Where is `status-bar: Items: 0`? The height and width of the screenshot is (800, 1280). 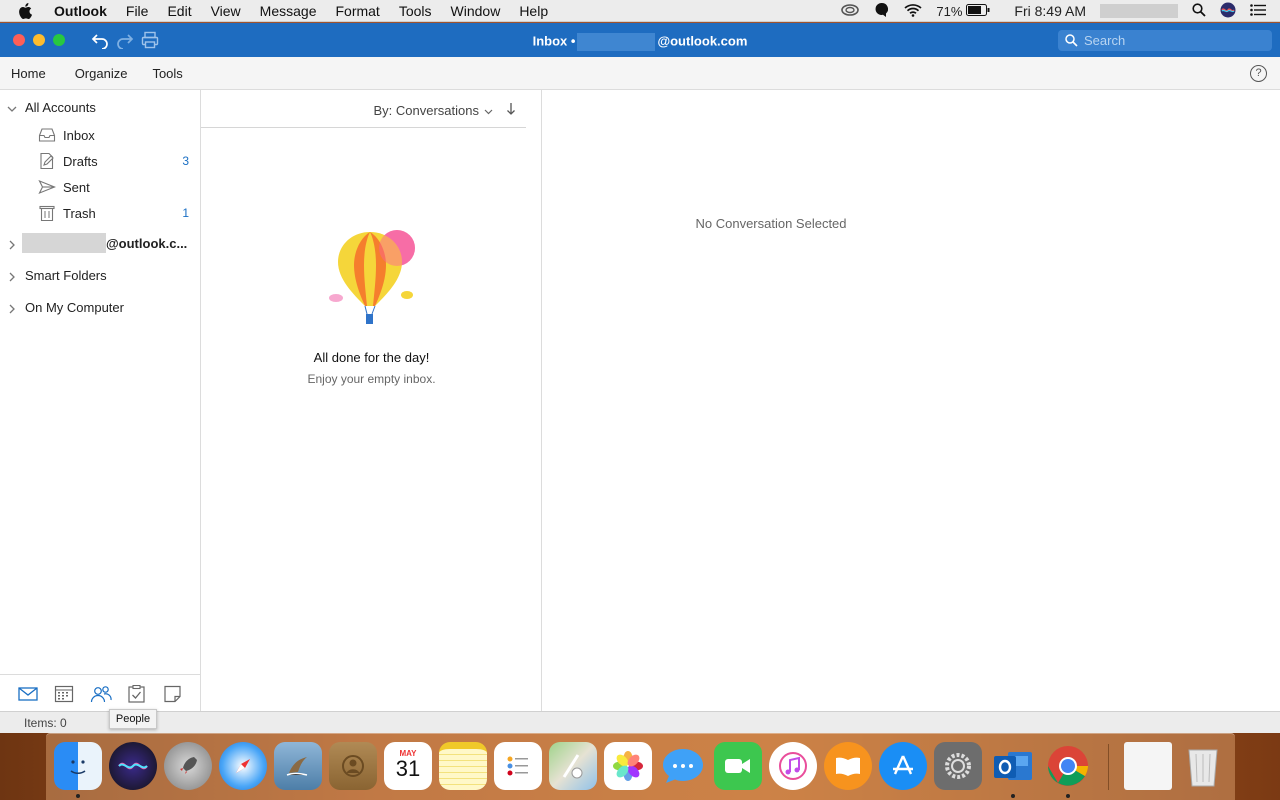
status-bar: Items: 0 is located at coordinates (640, 722).